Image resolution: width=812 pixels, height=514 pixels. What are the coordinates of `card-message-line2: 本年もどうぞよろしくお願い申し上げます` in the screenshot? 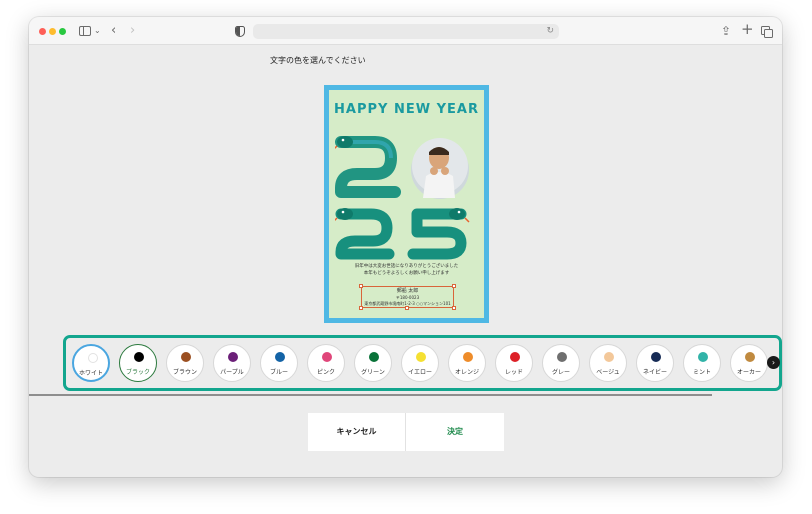 It's located at (406, 273).